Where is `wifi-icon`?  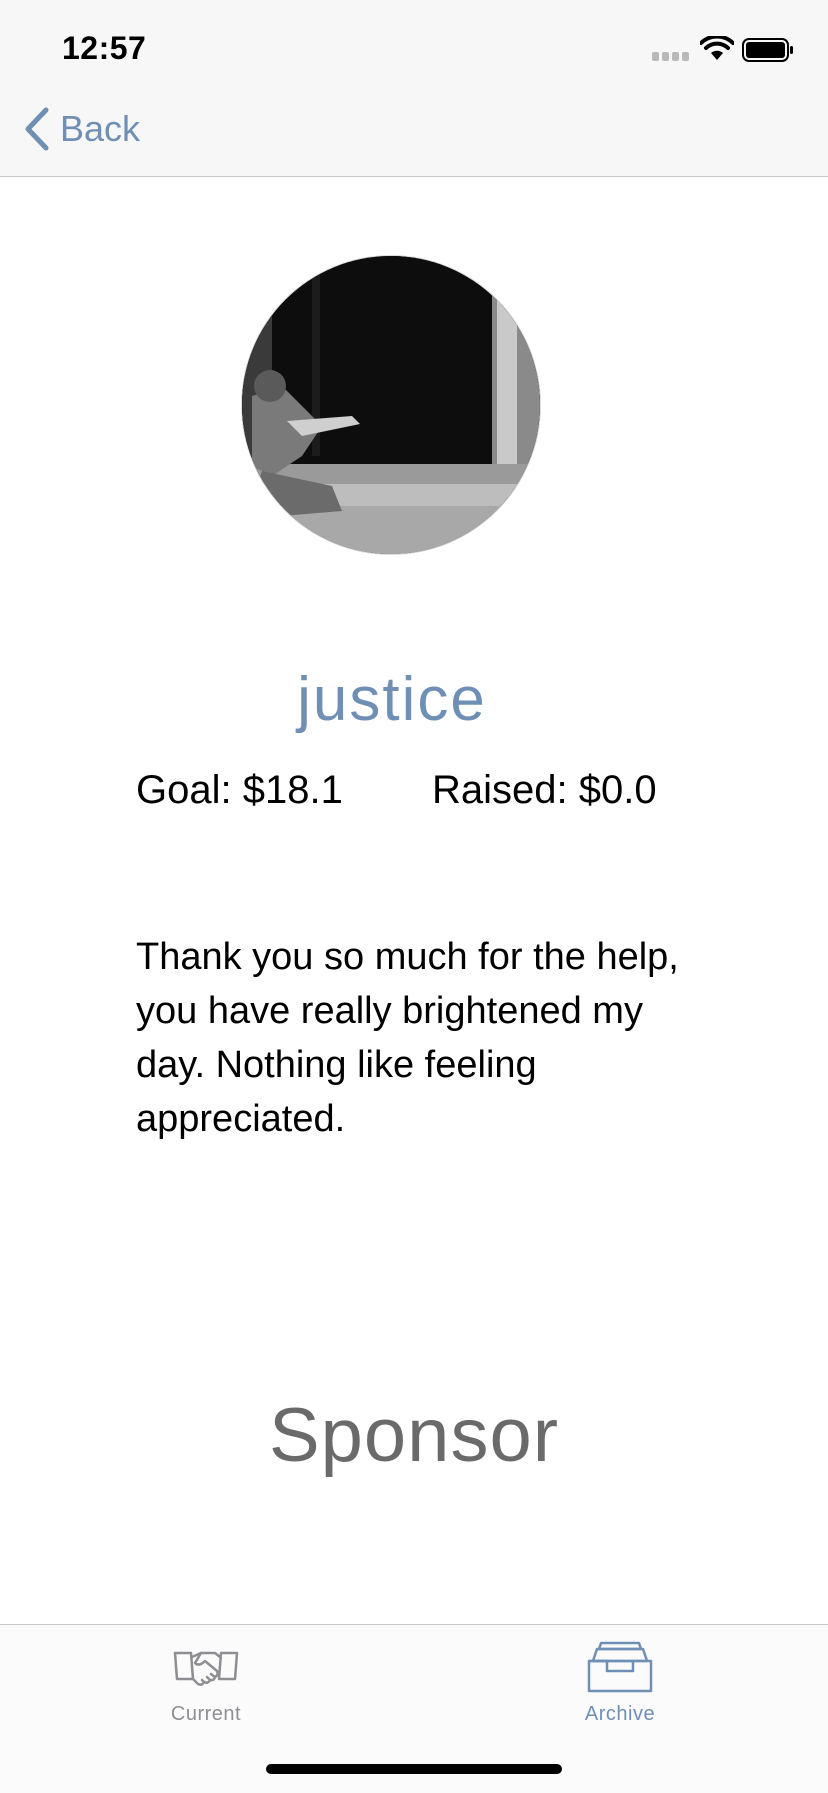
wifi-icon is located at coordinates (717, 48).